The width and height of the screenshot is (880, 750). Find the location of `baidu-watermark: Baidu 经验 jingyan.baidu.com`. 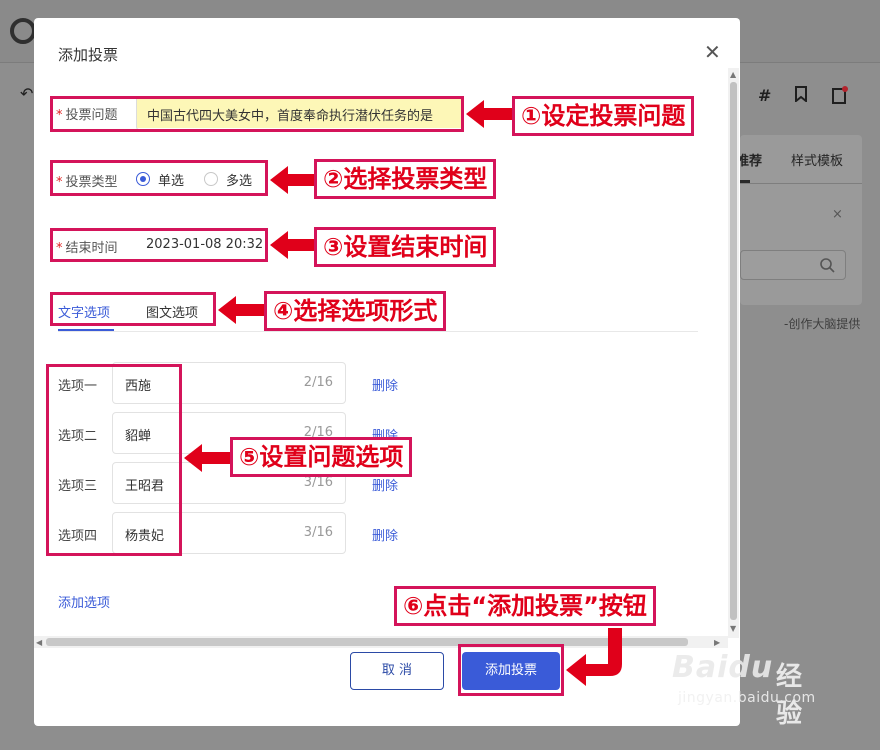

baidu-watermark: Baidu 经验 jingyan.baidu.com is located at coordinates (743, 689).